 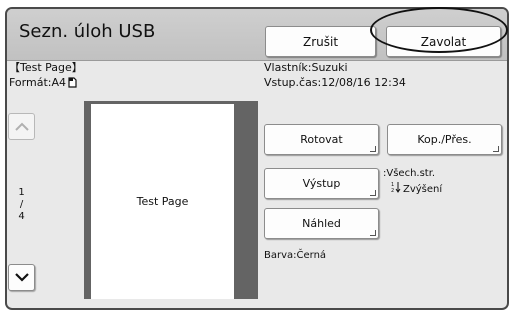 I want to click on job-color: Barva:Černá, so click(x=295, y=255).